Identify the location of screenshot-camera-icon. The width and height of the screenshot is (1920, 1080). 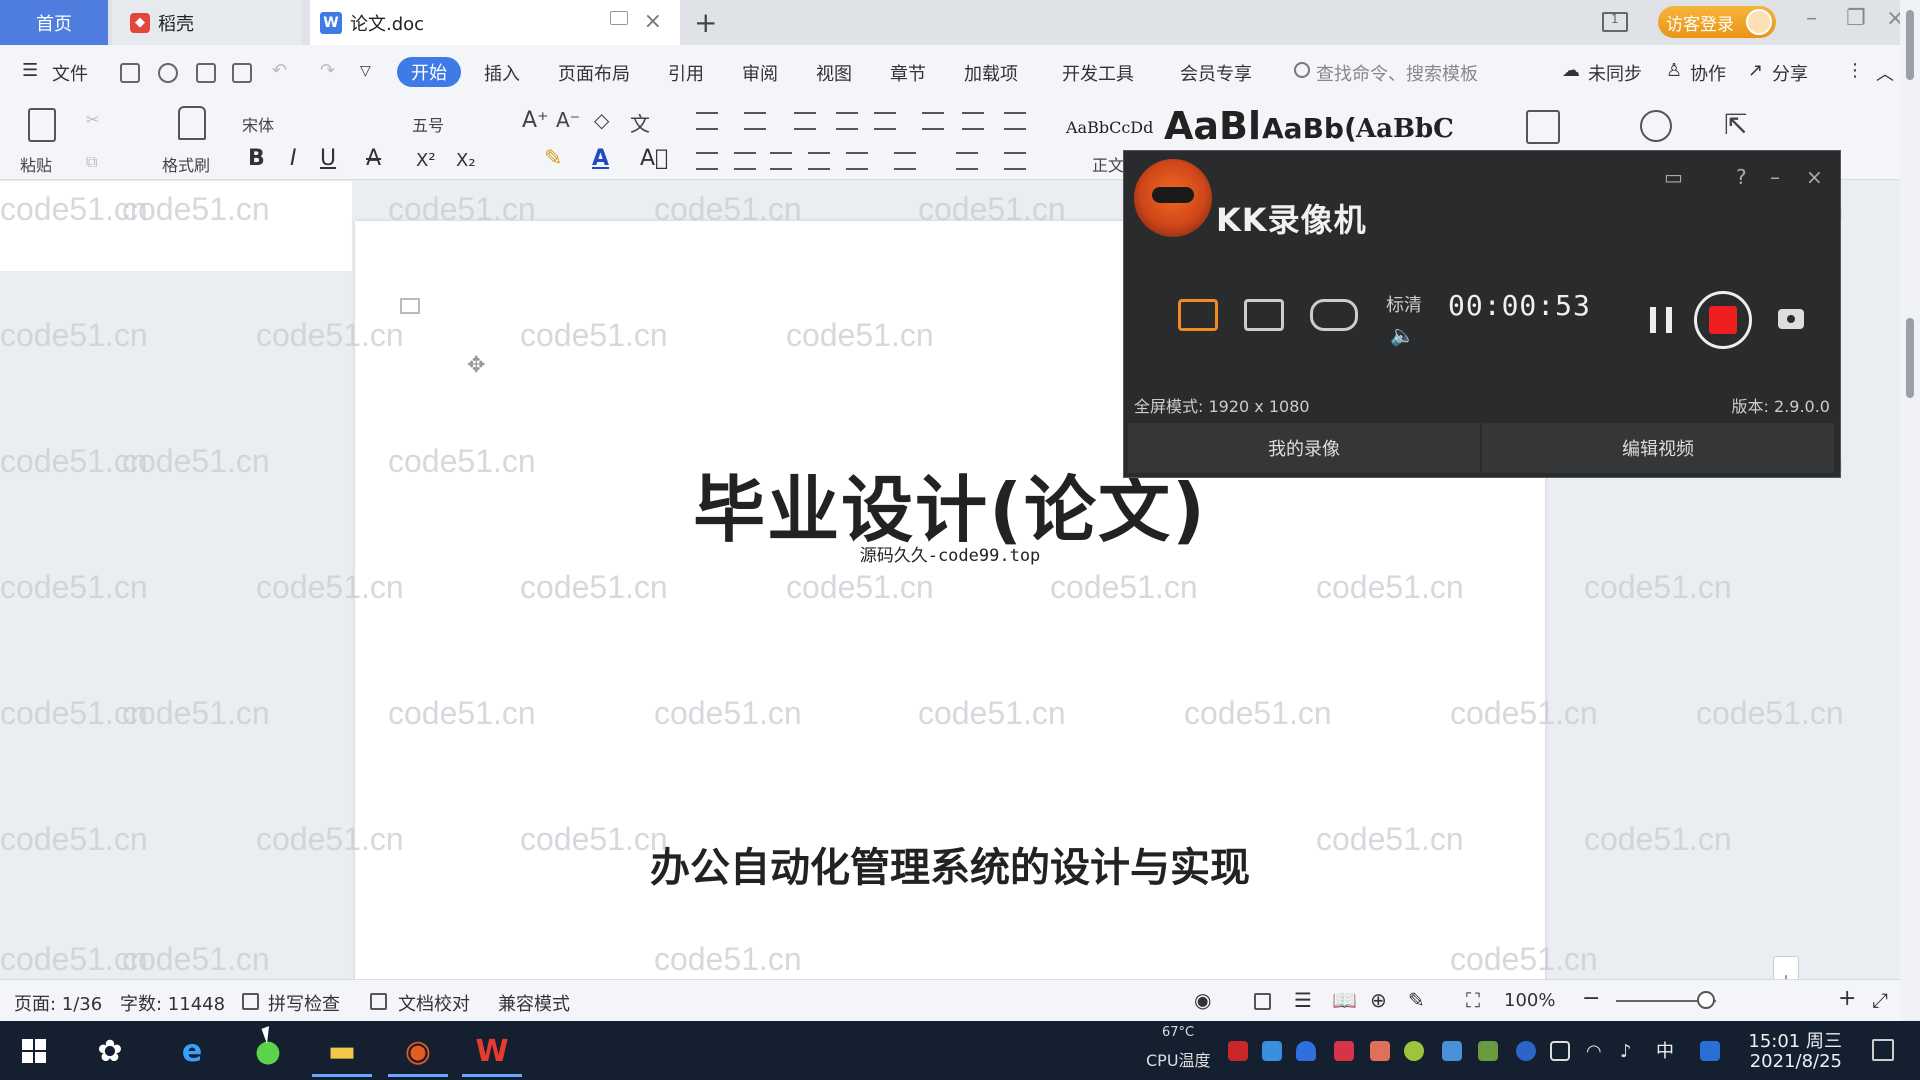
(1791, 319).